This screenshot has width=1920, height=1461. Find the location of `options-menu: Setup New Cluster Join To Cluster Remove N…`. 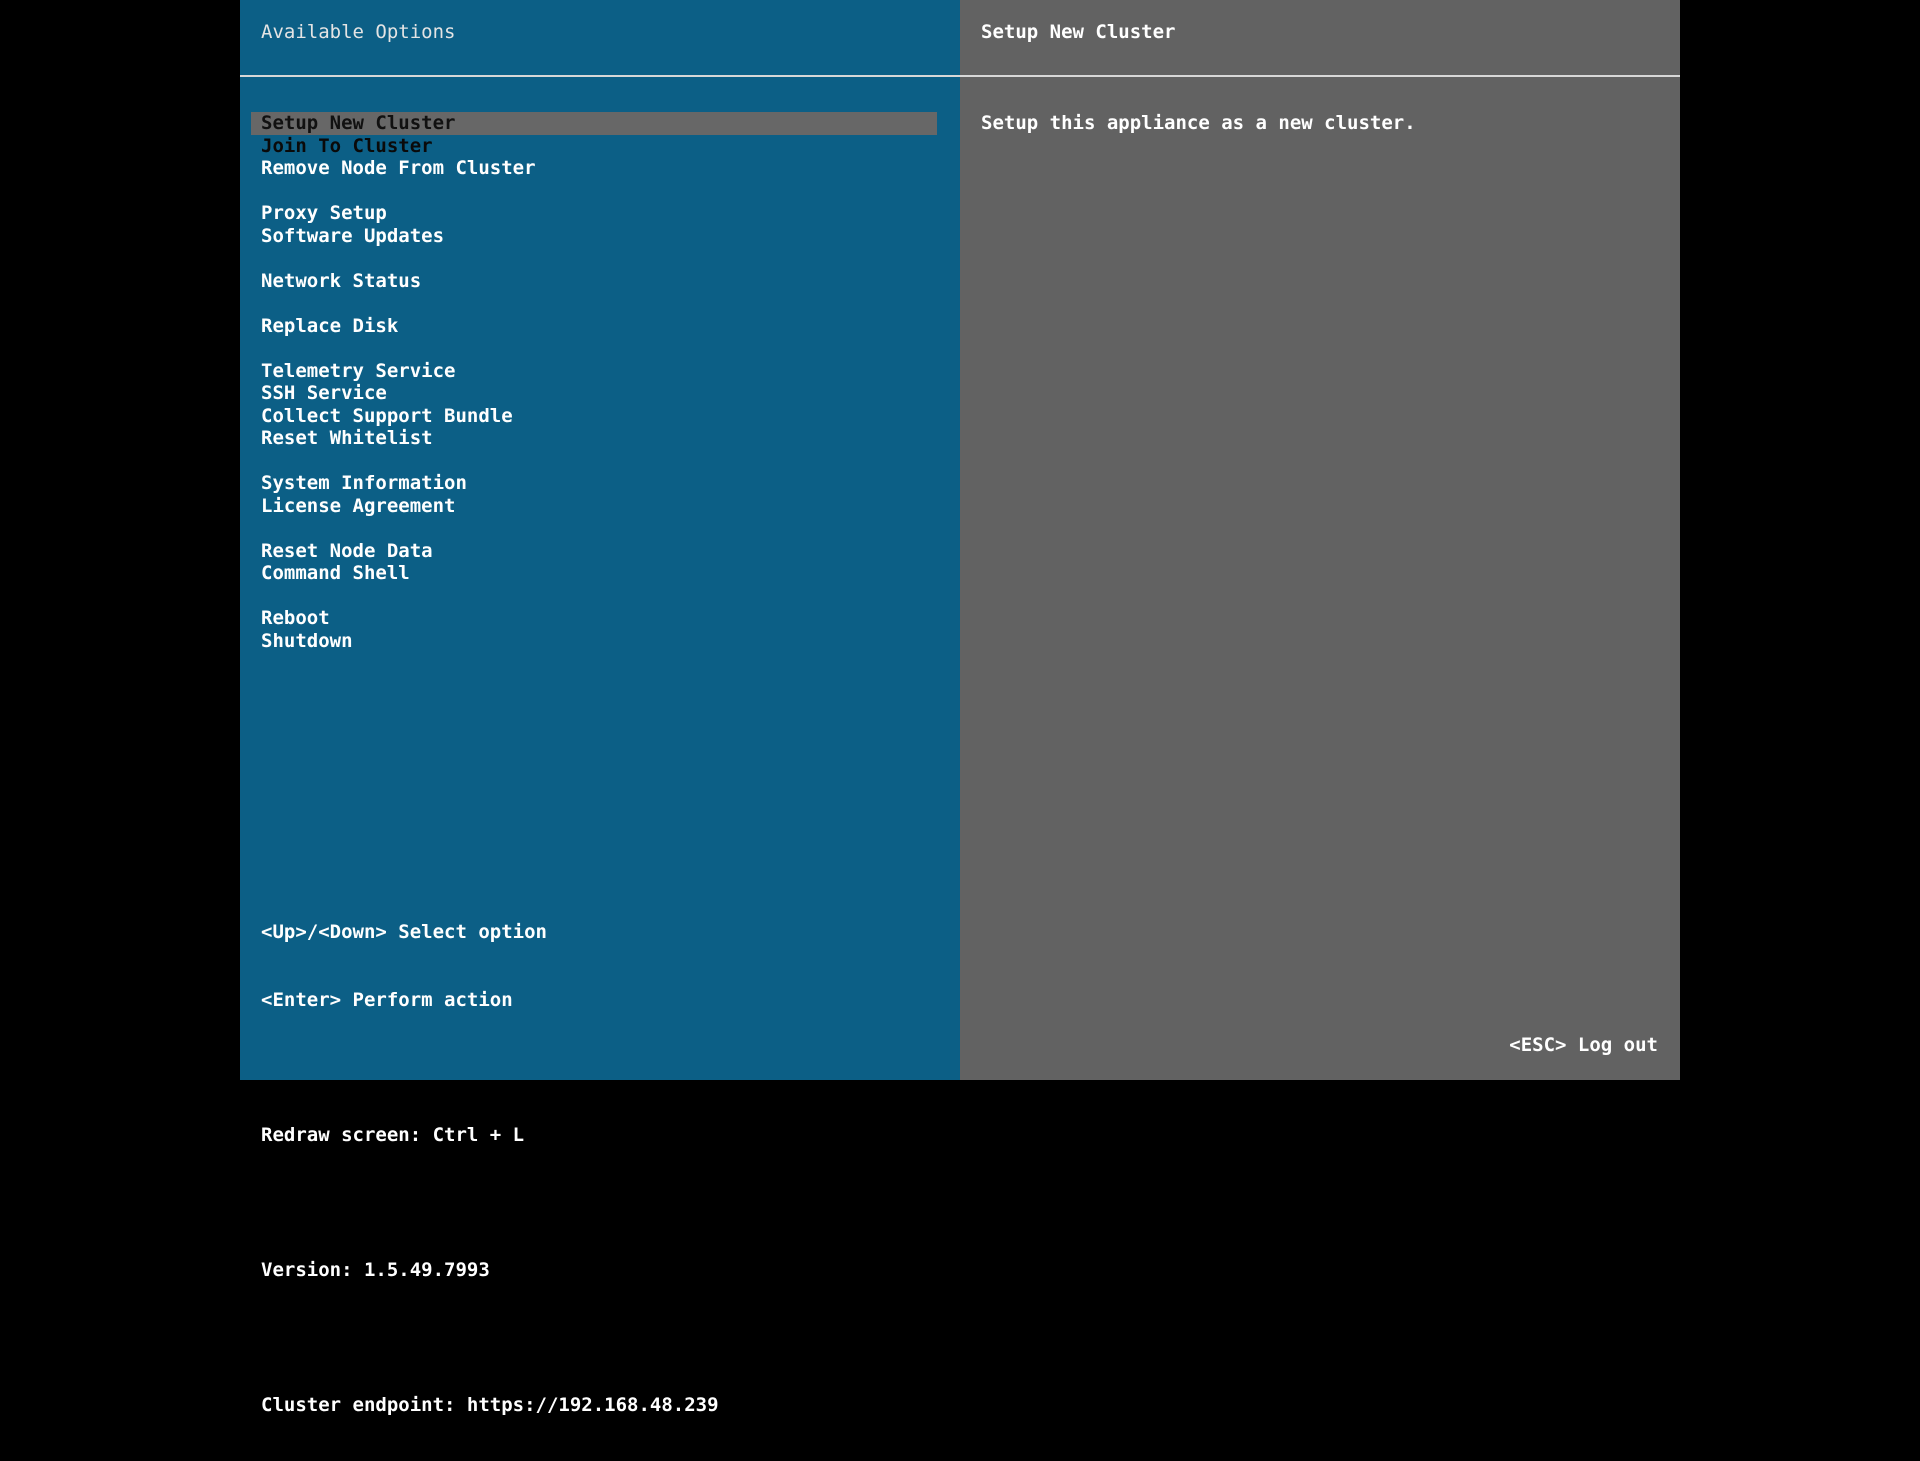

options-menu: Setup New Cluster Join To Cluster Remove N… is located at coordinates (594, 382).